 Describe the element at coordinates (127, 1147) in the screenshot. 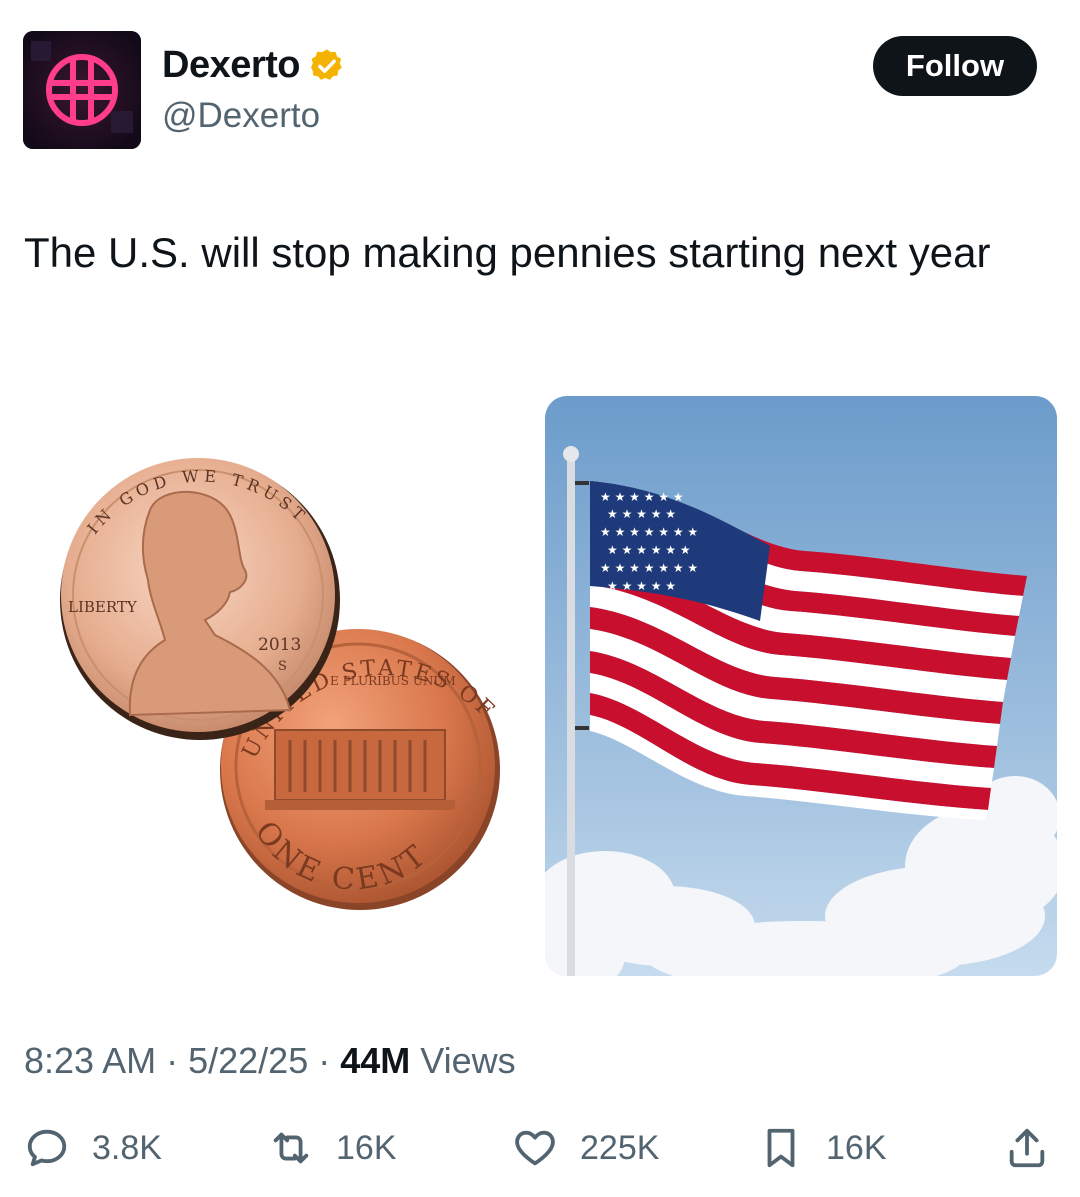

I see `reply-count: 3.8K` at that location.